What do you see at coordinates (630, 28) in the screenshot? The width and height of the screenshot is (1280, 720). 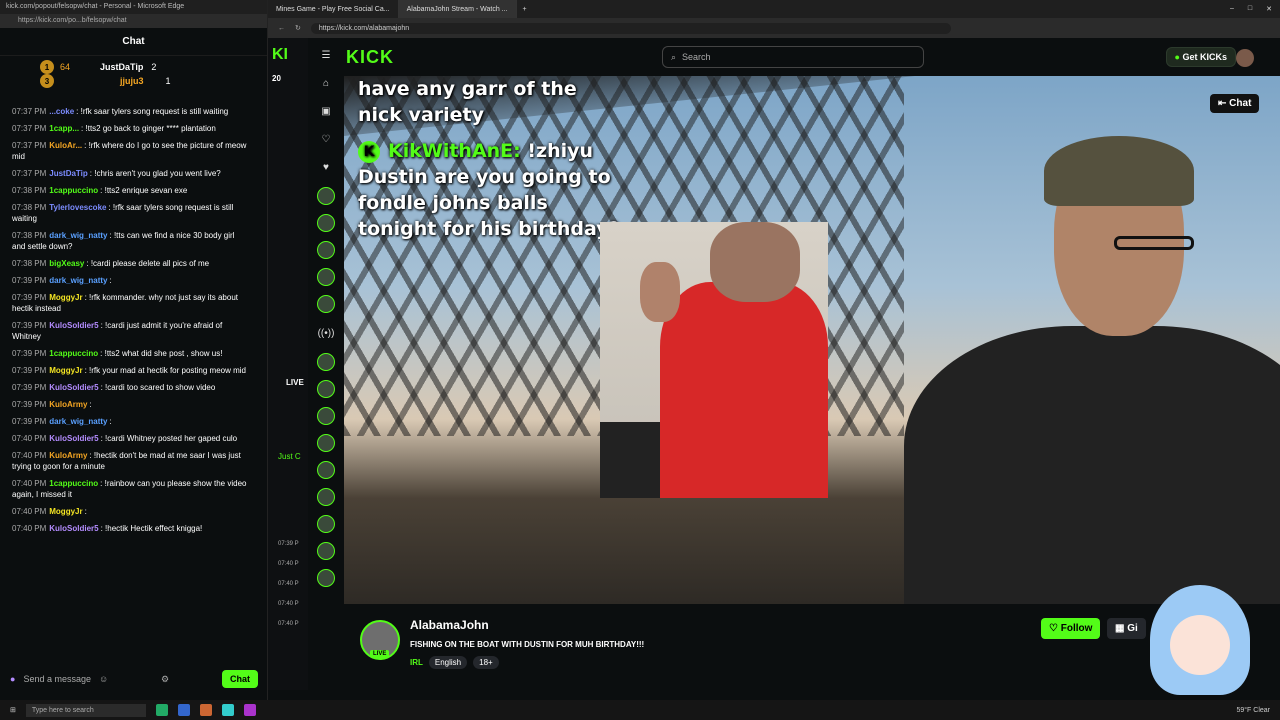 I see `url-field: https://kick.com/alabamajohn` at bounding box center [630, 28].